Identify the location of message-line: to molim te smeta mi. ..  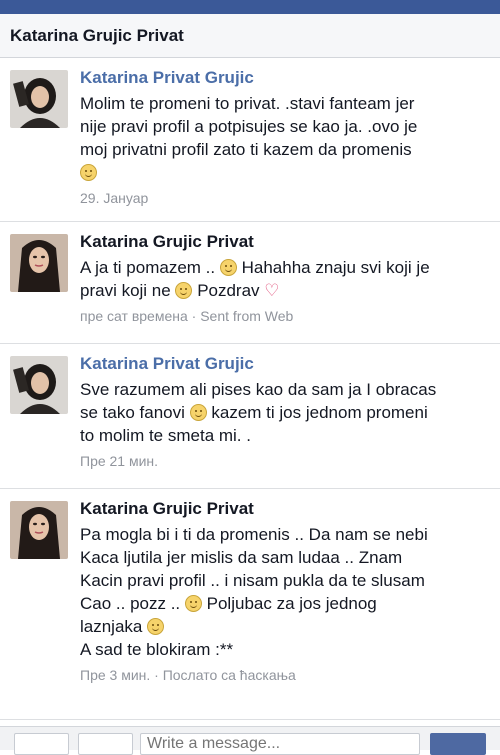
(165, 435).